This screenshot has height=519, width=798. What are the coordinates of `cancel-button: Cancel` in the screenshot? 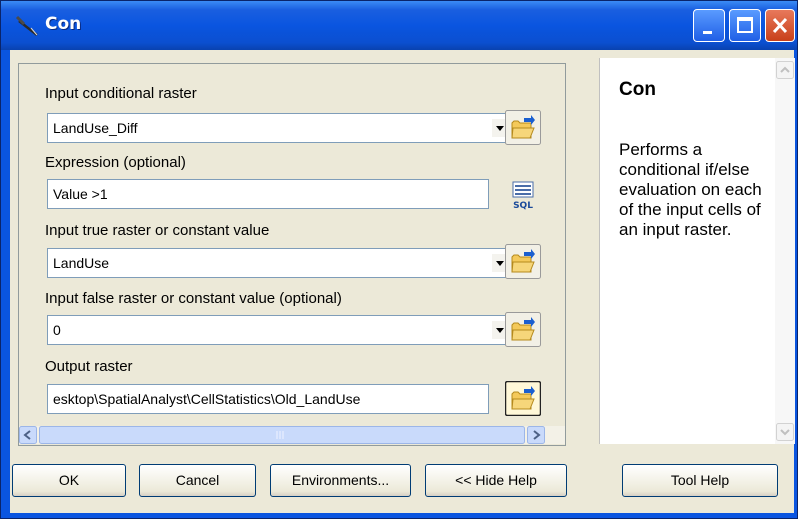 It's located at (197, 480).